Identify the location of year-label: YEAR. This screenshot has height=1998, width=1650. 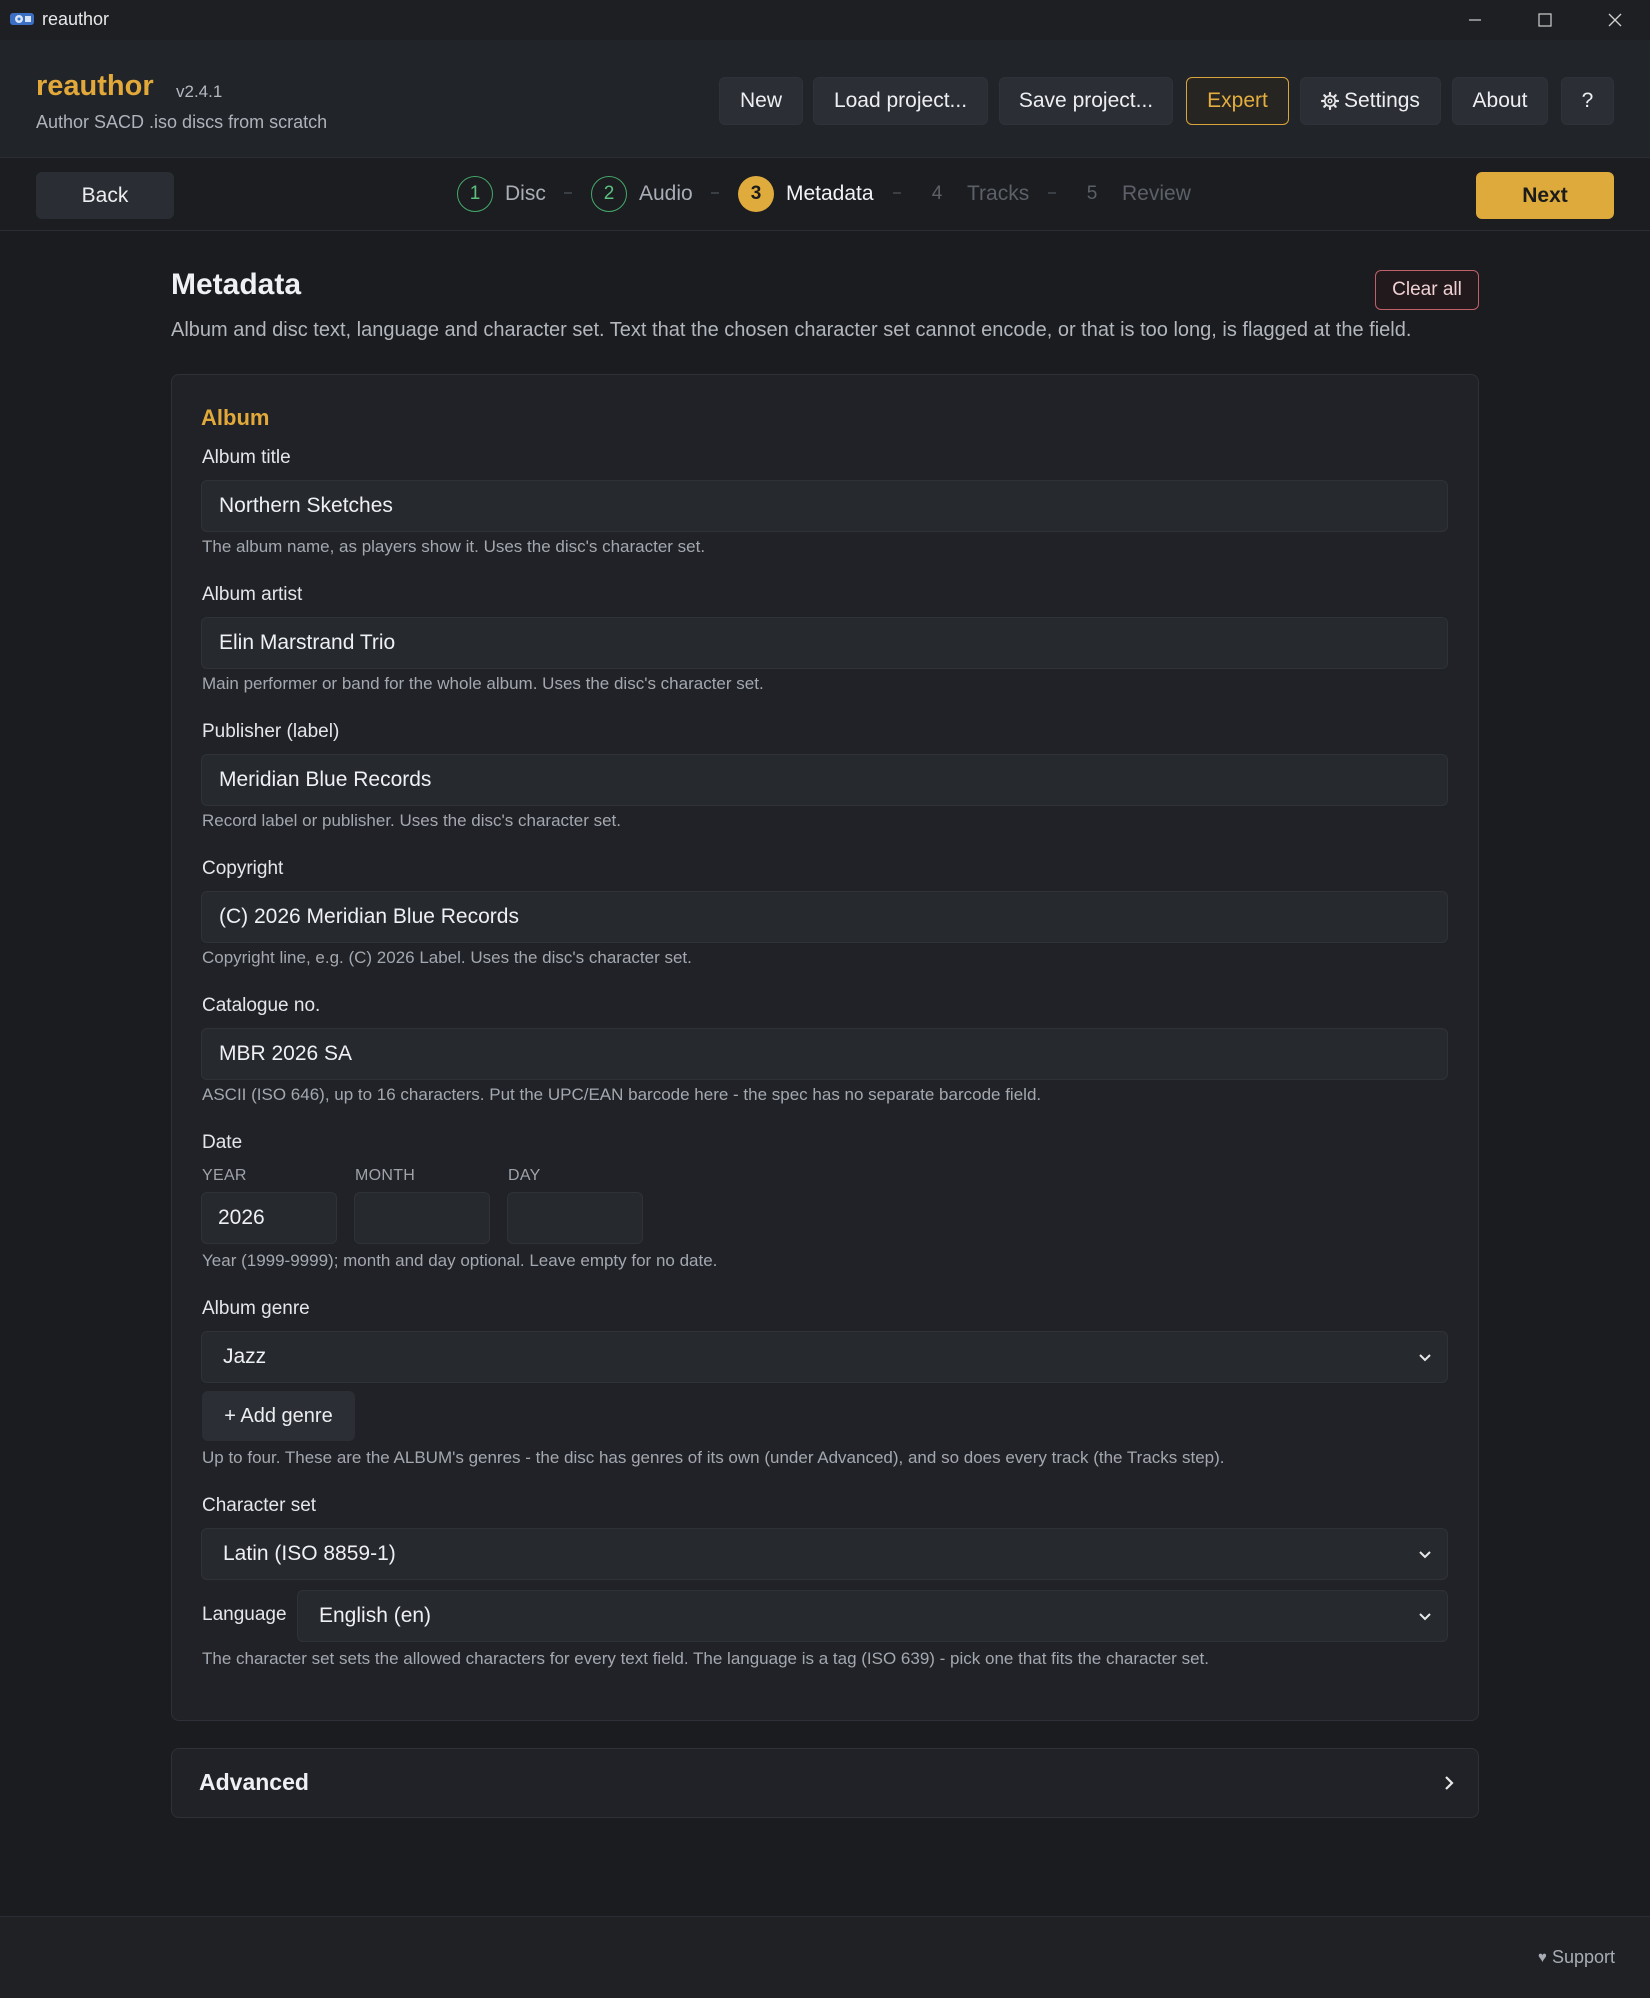
(224, 1175).